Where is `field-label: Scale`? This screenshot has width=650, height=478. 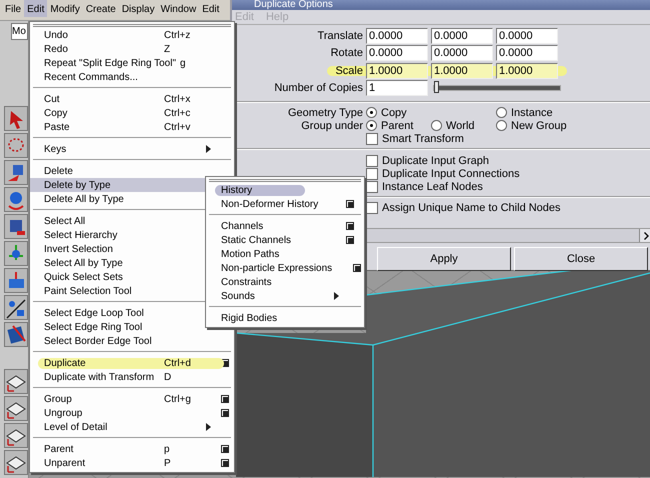 field-label: Scale is located at coordinates (349, 70).